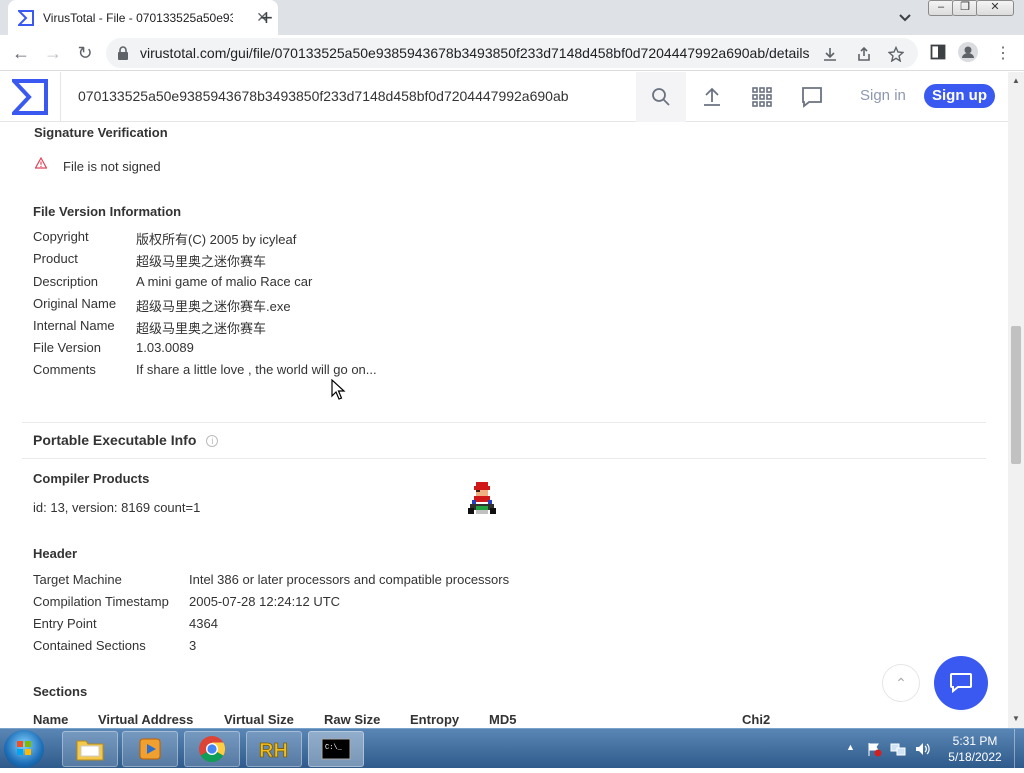  I want to click on header-row-label: Target Machine, so click(77, 579).